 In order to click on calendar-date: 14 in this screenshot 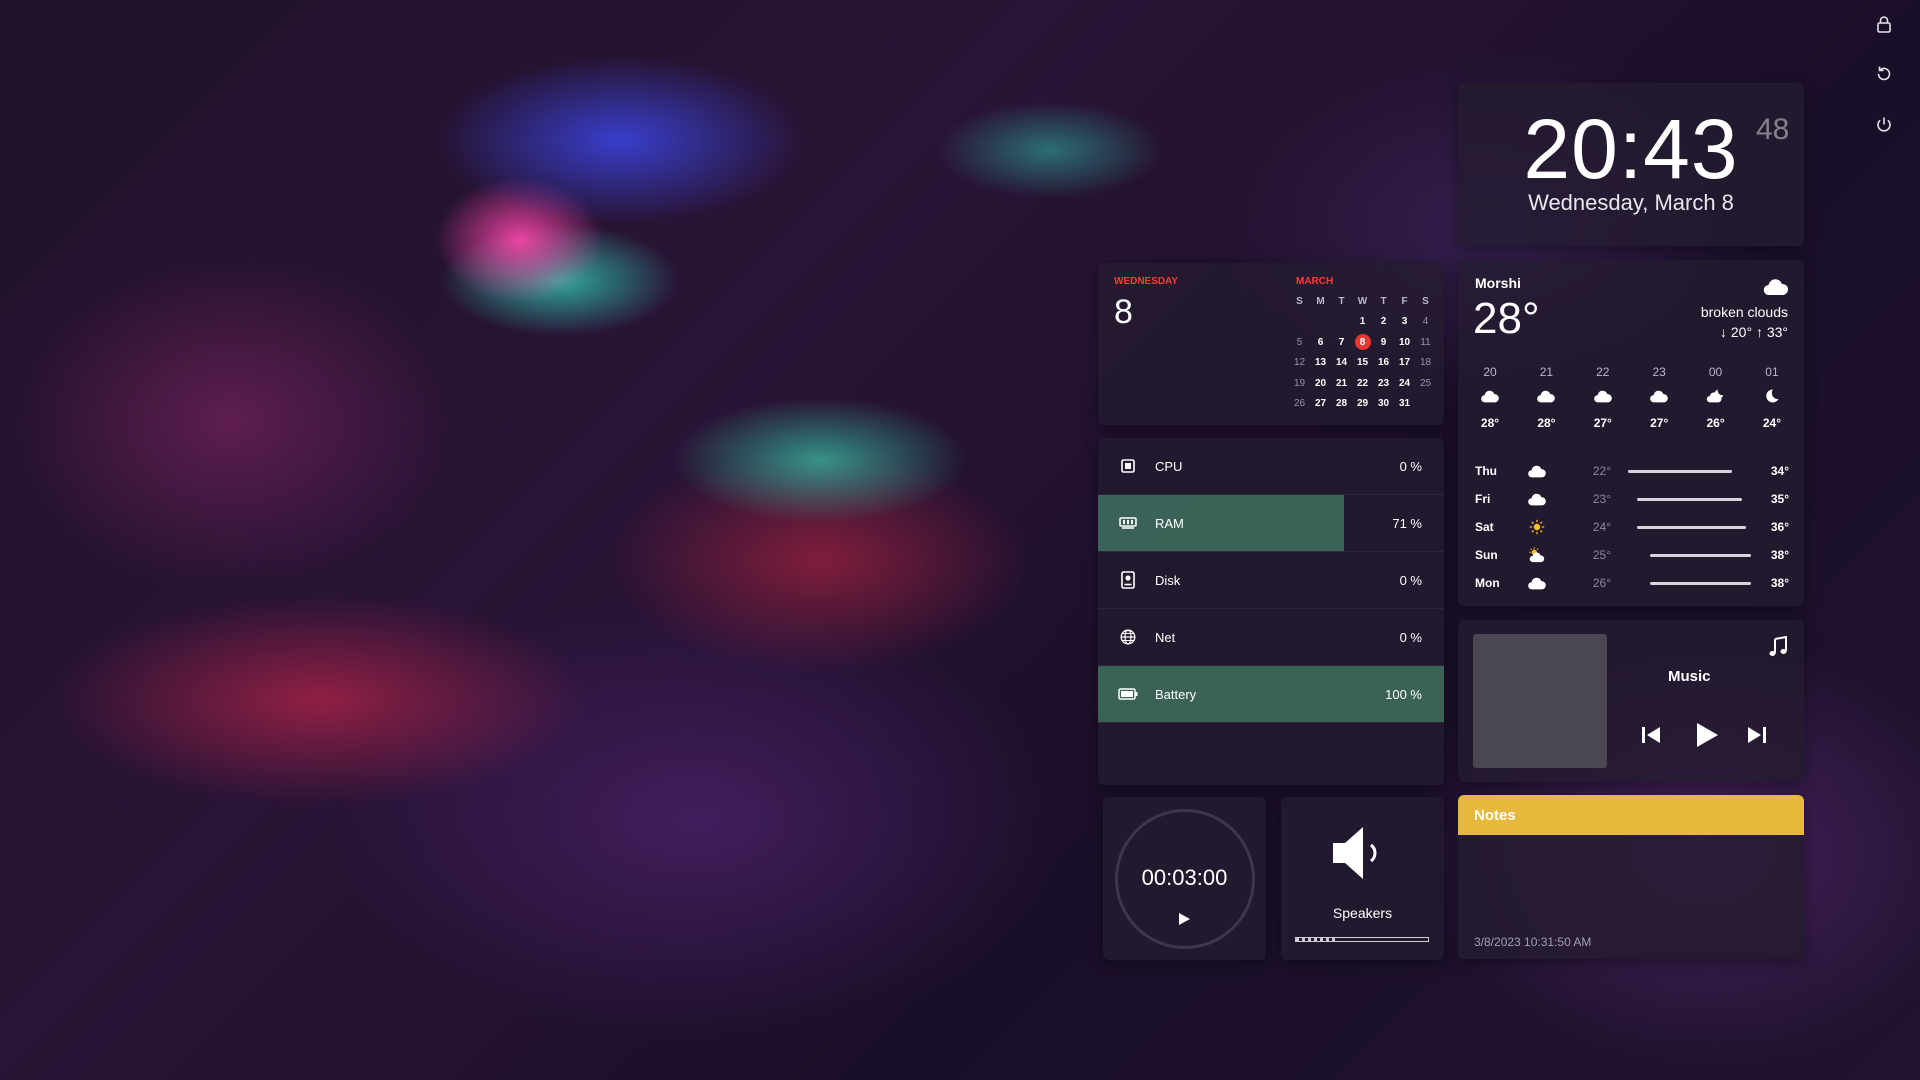, I will do `click(1341, 363)`.